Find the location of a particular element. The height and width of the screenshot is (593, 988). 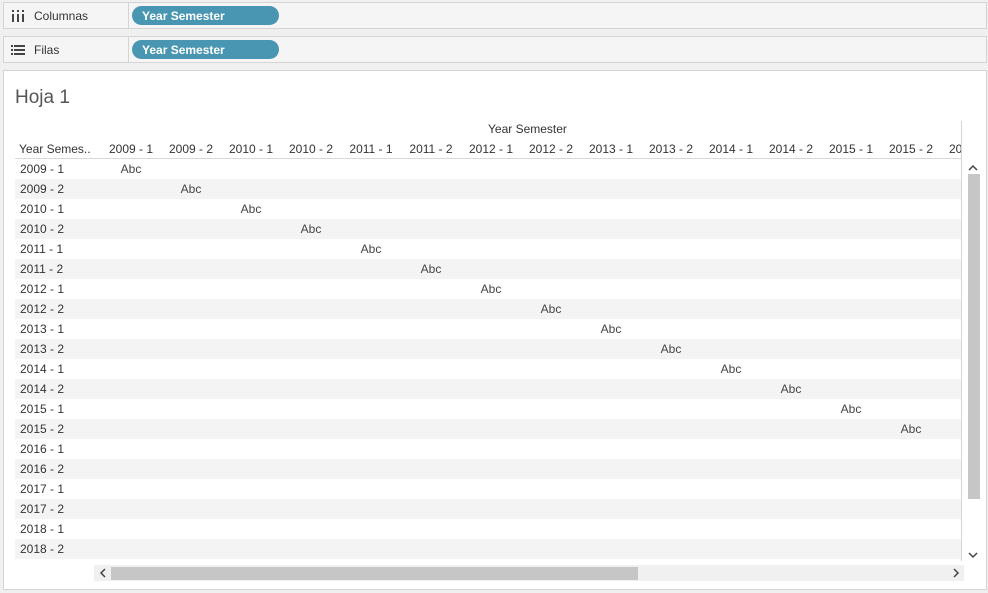

columns-icon is located at coordinates (18, 16).